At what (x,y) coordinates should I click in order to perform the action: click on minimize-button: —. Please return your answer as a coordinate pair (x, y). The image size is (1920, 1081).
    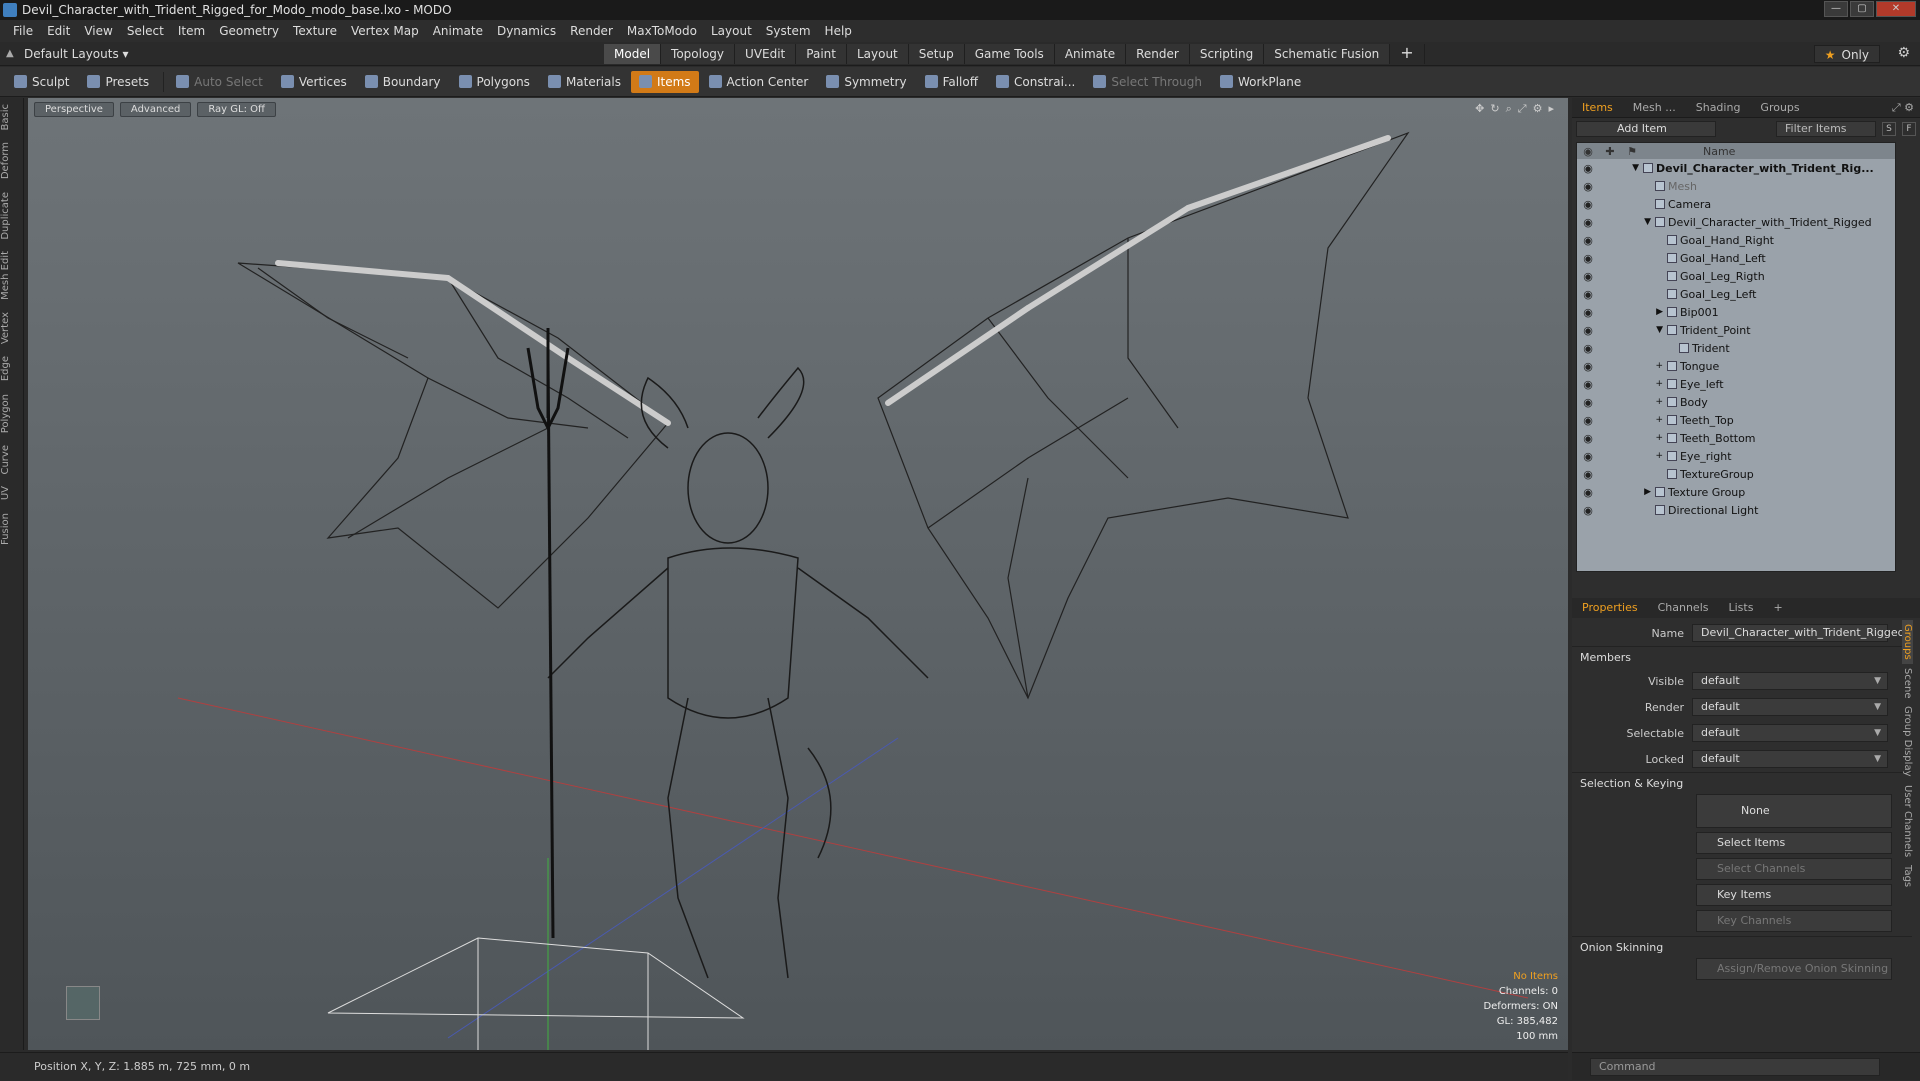
    Looking at the image, I should click on (1836, 9).